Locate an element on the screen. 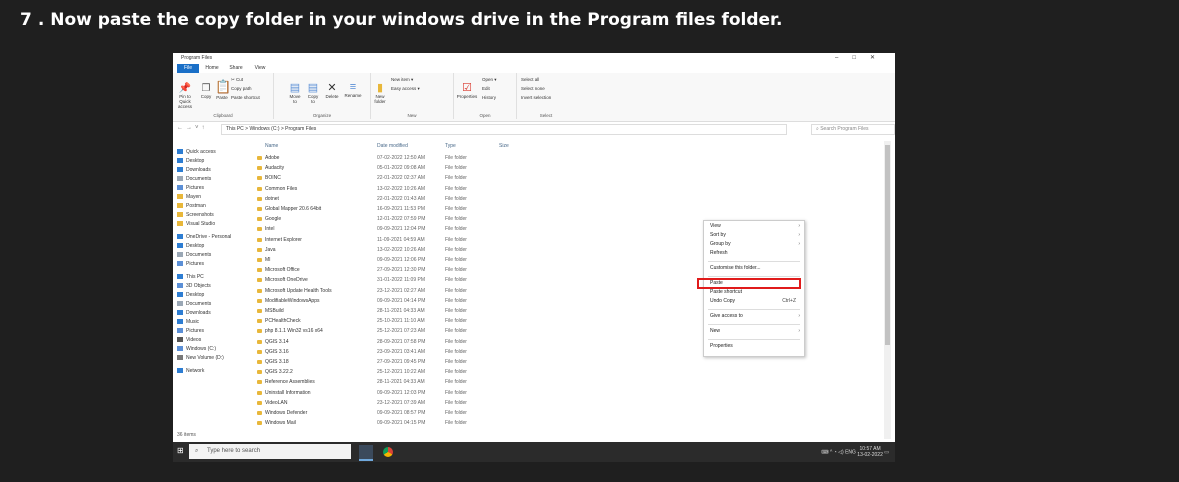  search-box: ⌕ Search Program Files is located at coordinates (853, 129).